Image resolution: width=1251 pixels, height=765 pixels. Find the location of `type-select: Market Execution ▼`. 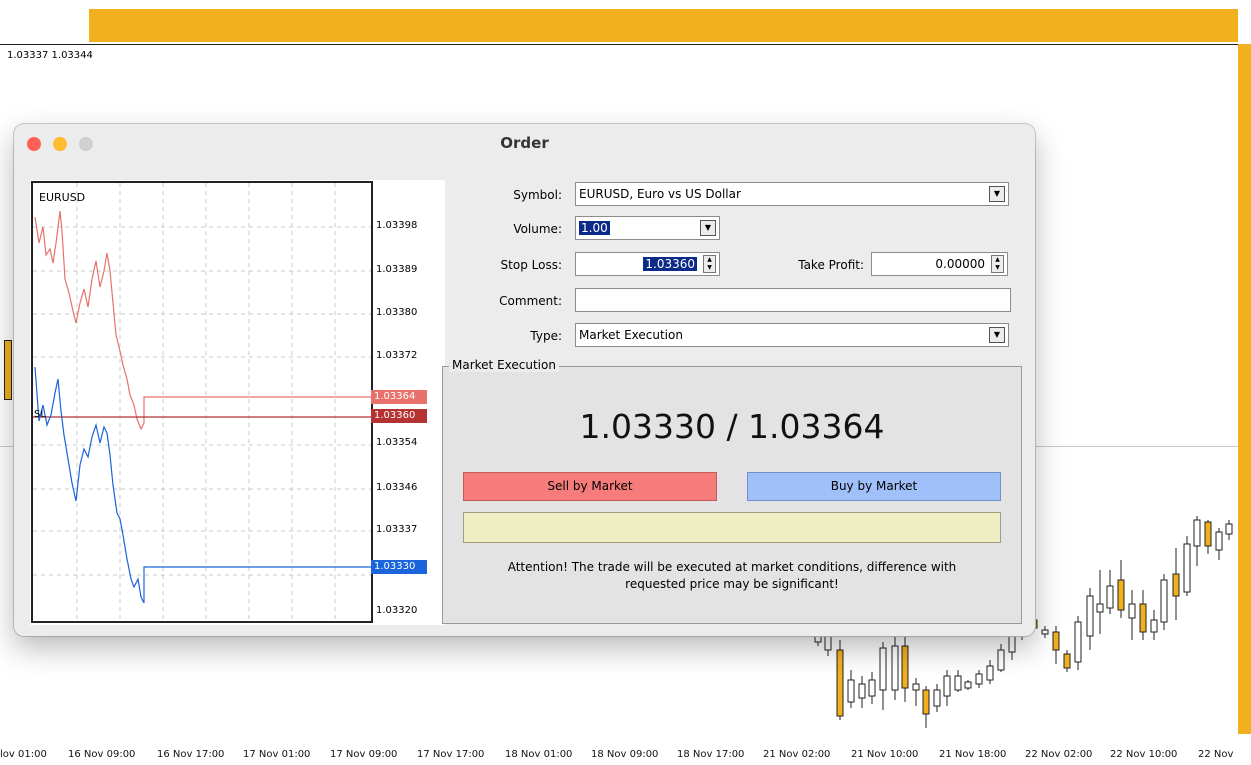

type-select: Market Execution ▼ is located at coordinates (792, 335).